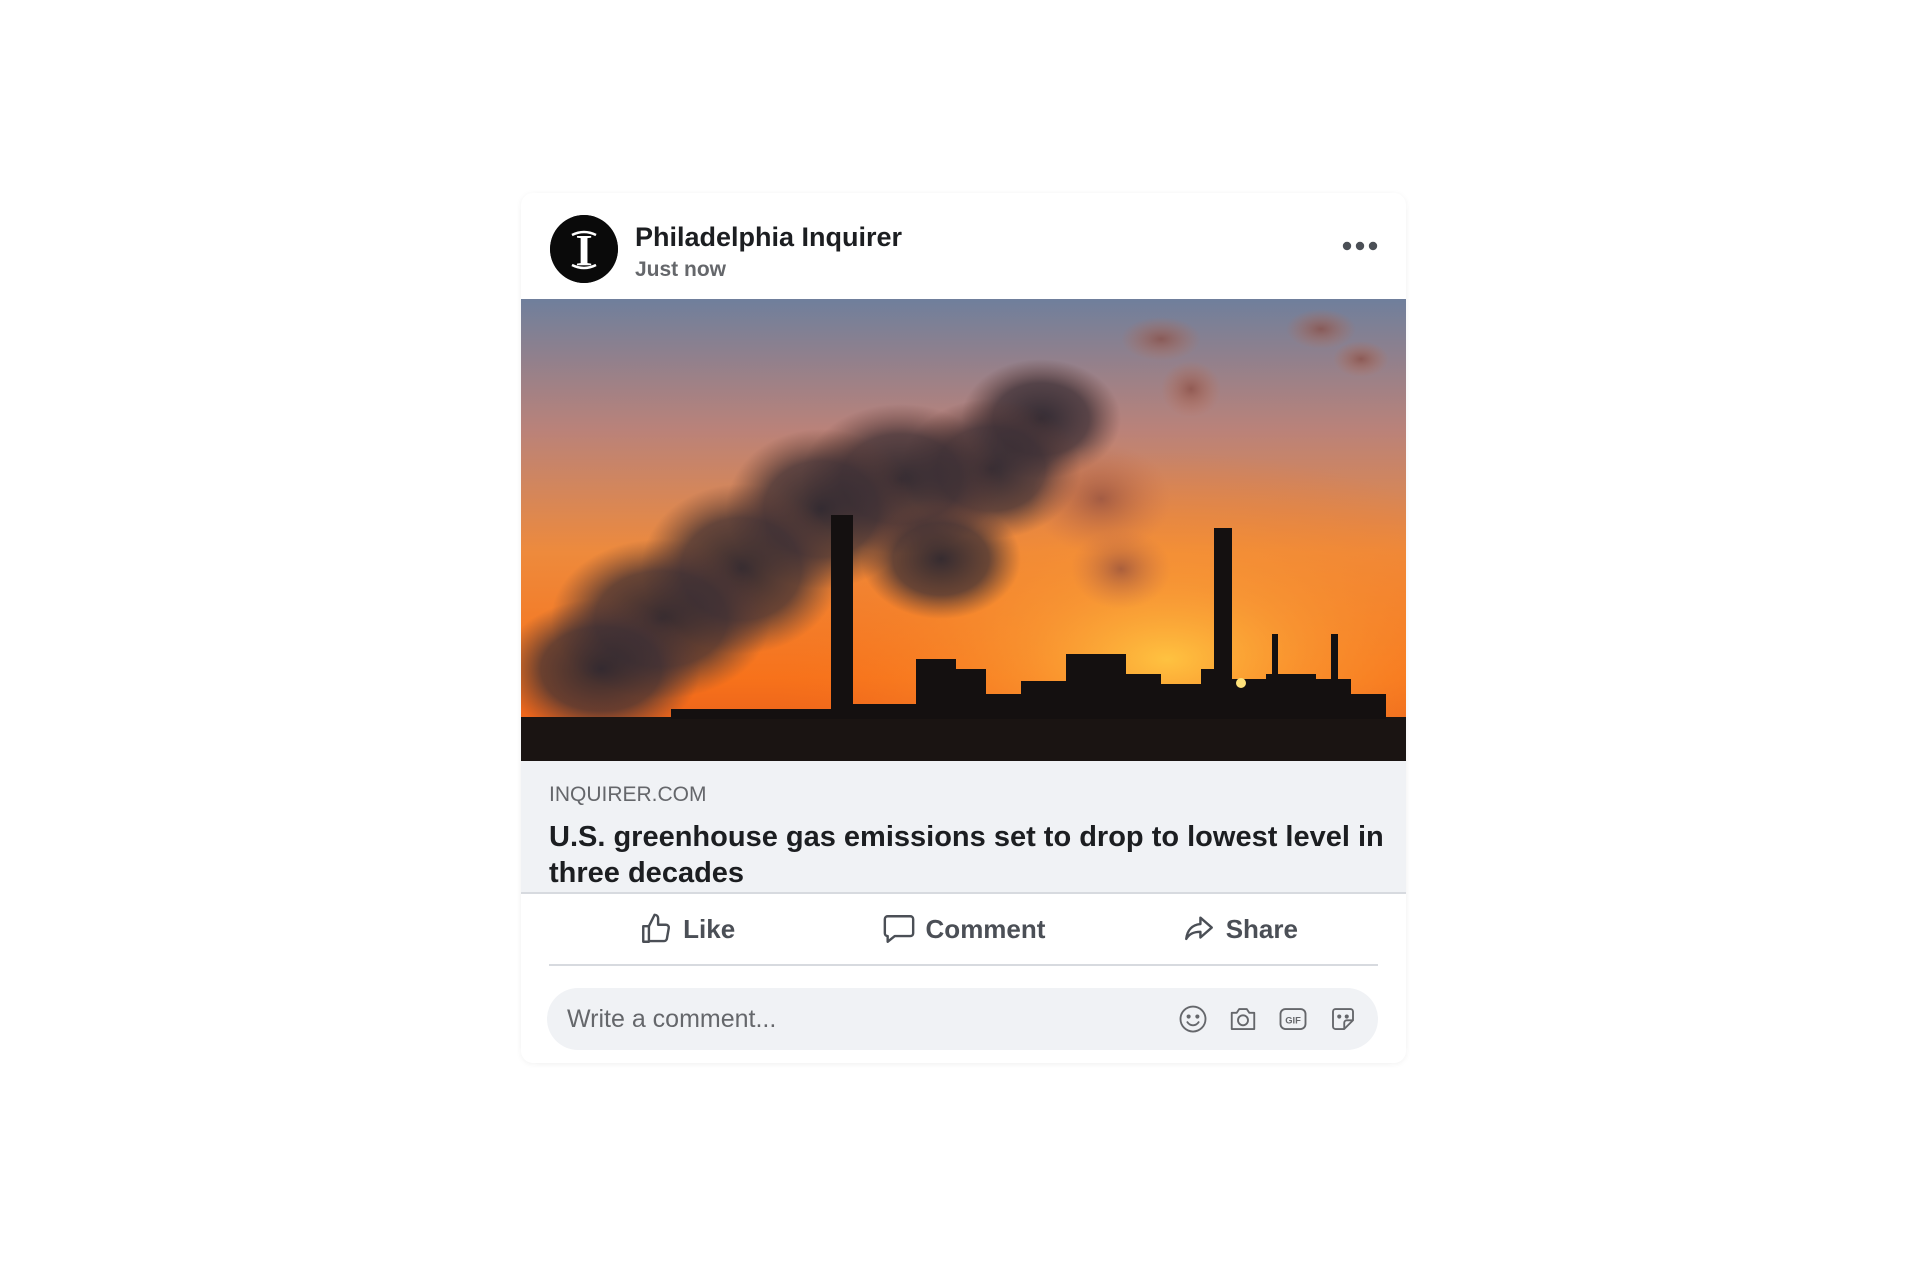 The height and width of the screenshot is (1280, 1920). I want to click on like-label: Like, so click(709, 928).